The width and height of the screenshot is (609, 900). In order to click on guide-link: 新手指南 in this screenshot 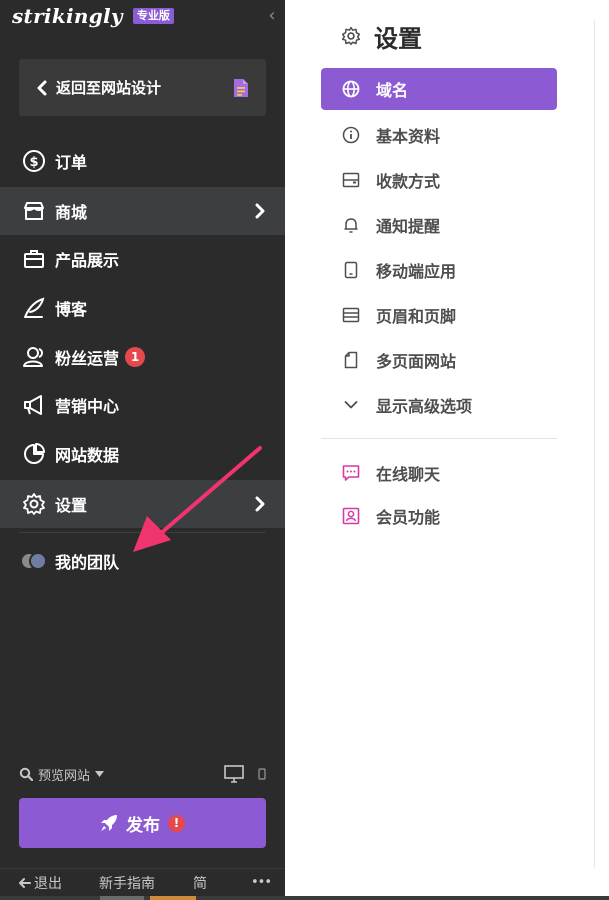, I will do `click(127, 883)`.